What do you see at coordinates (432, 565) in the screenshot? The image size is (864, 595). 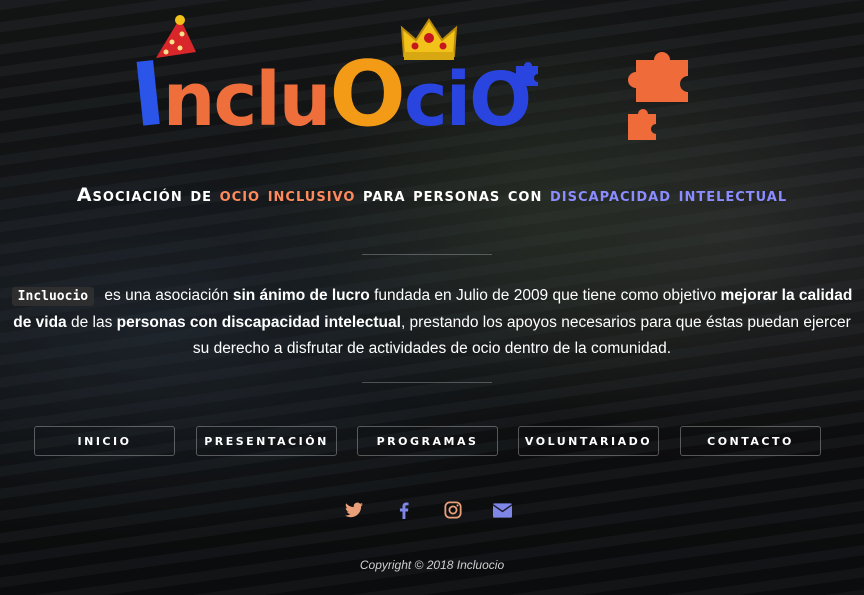 I see `copyright-text: Copyright © 2018 Incluocio` at bounding box center [432, 565].